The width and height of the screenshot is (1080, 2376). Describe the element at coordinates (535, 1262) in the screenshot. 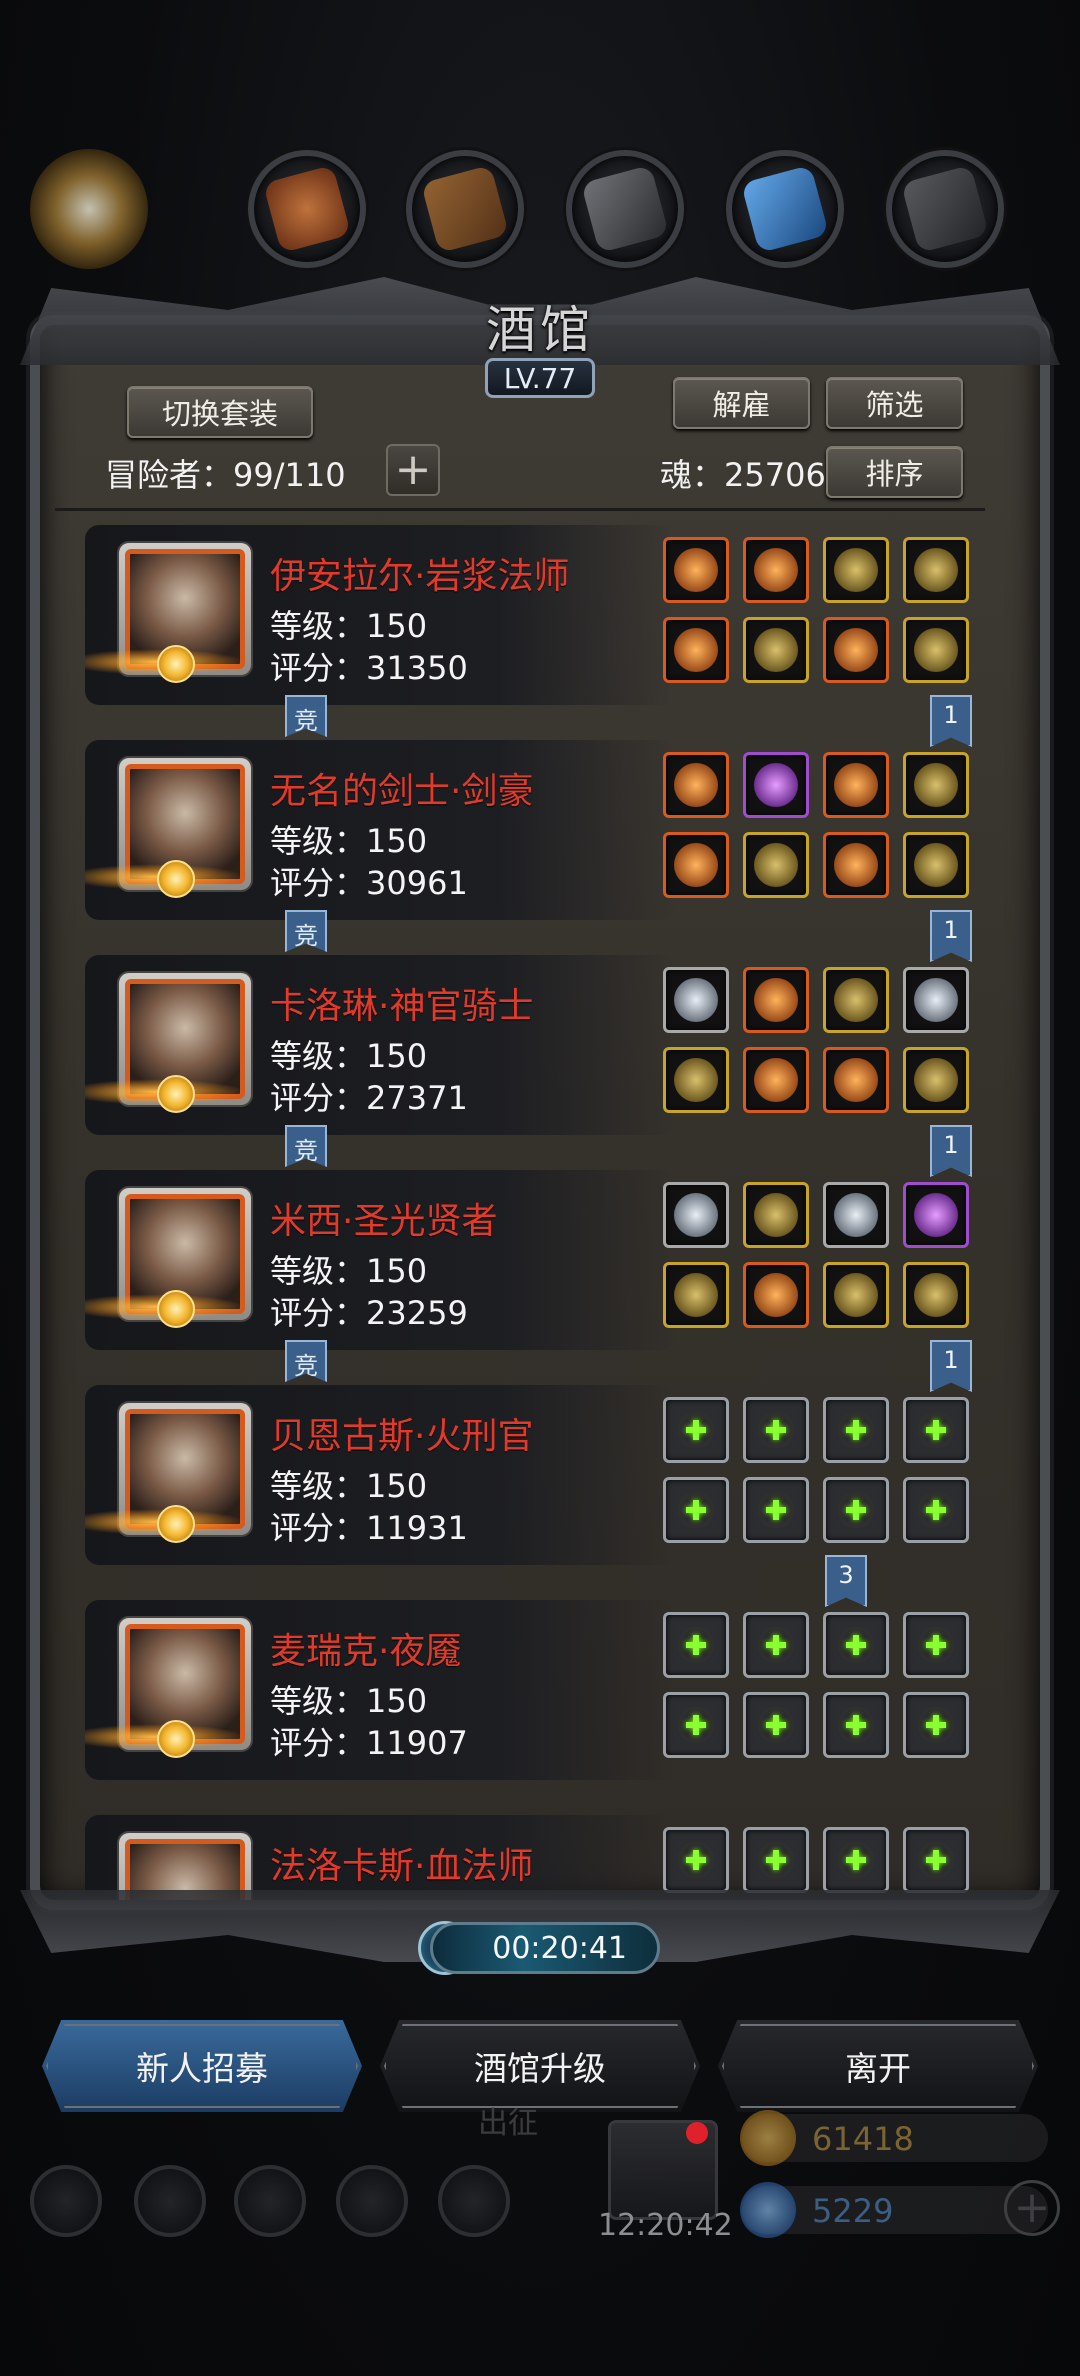

I see `hero-card: 米西·圣光贤者 等级：150 评分：23259` at that location.